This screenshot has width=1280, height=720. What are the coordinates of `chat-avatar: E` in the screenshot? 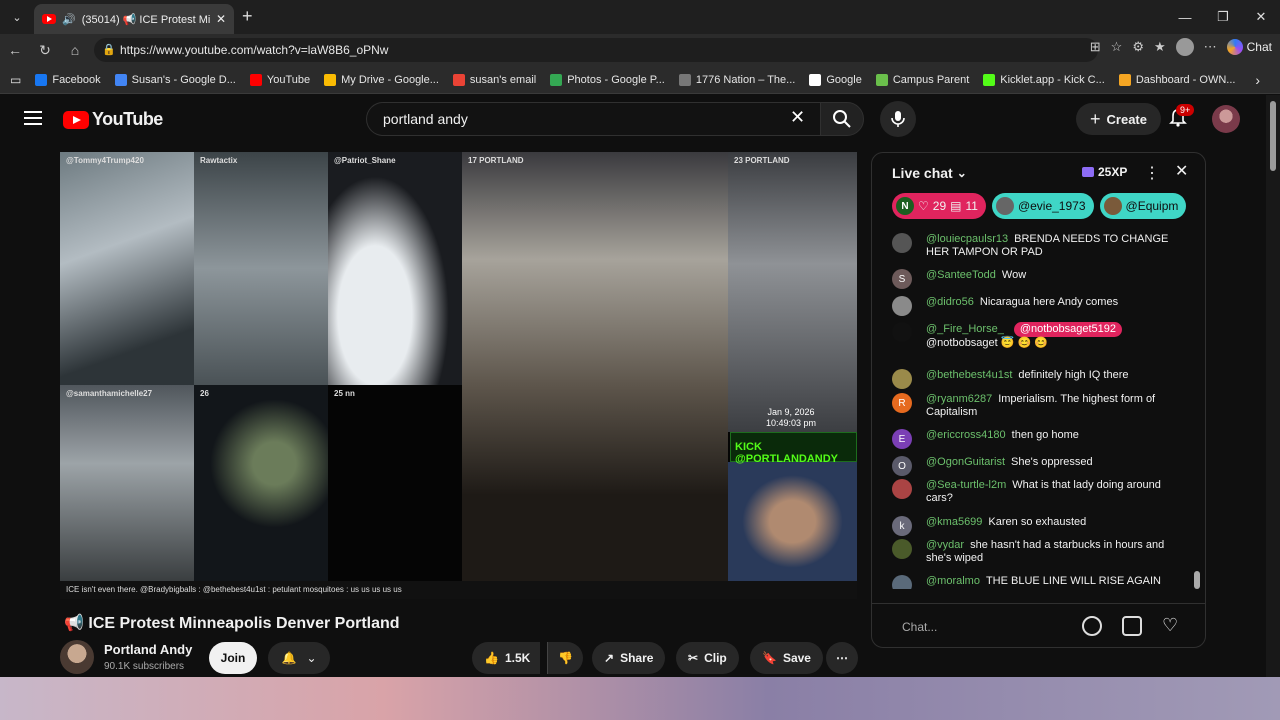 It's located at (902, 439).